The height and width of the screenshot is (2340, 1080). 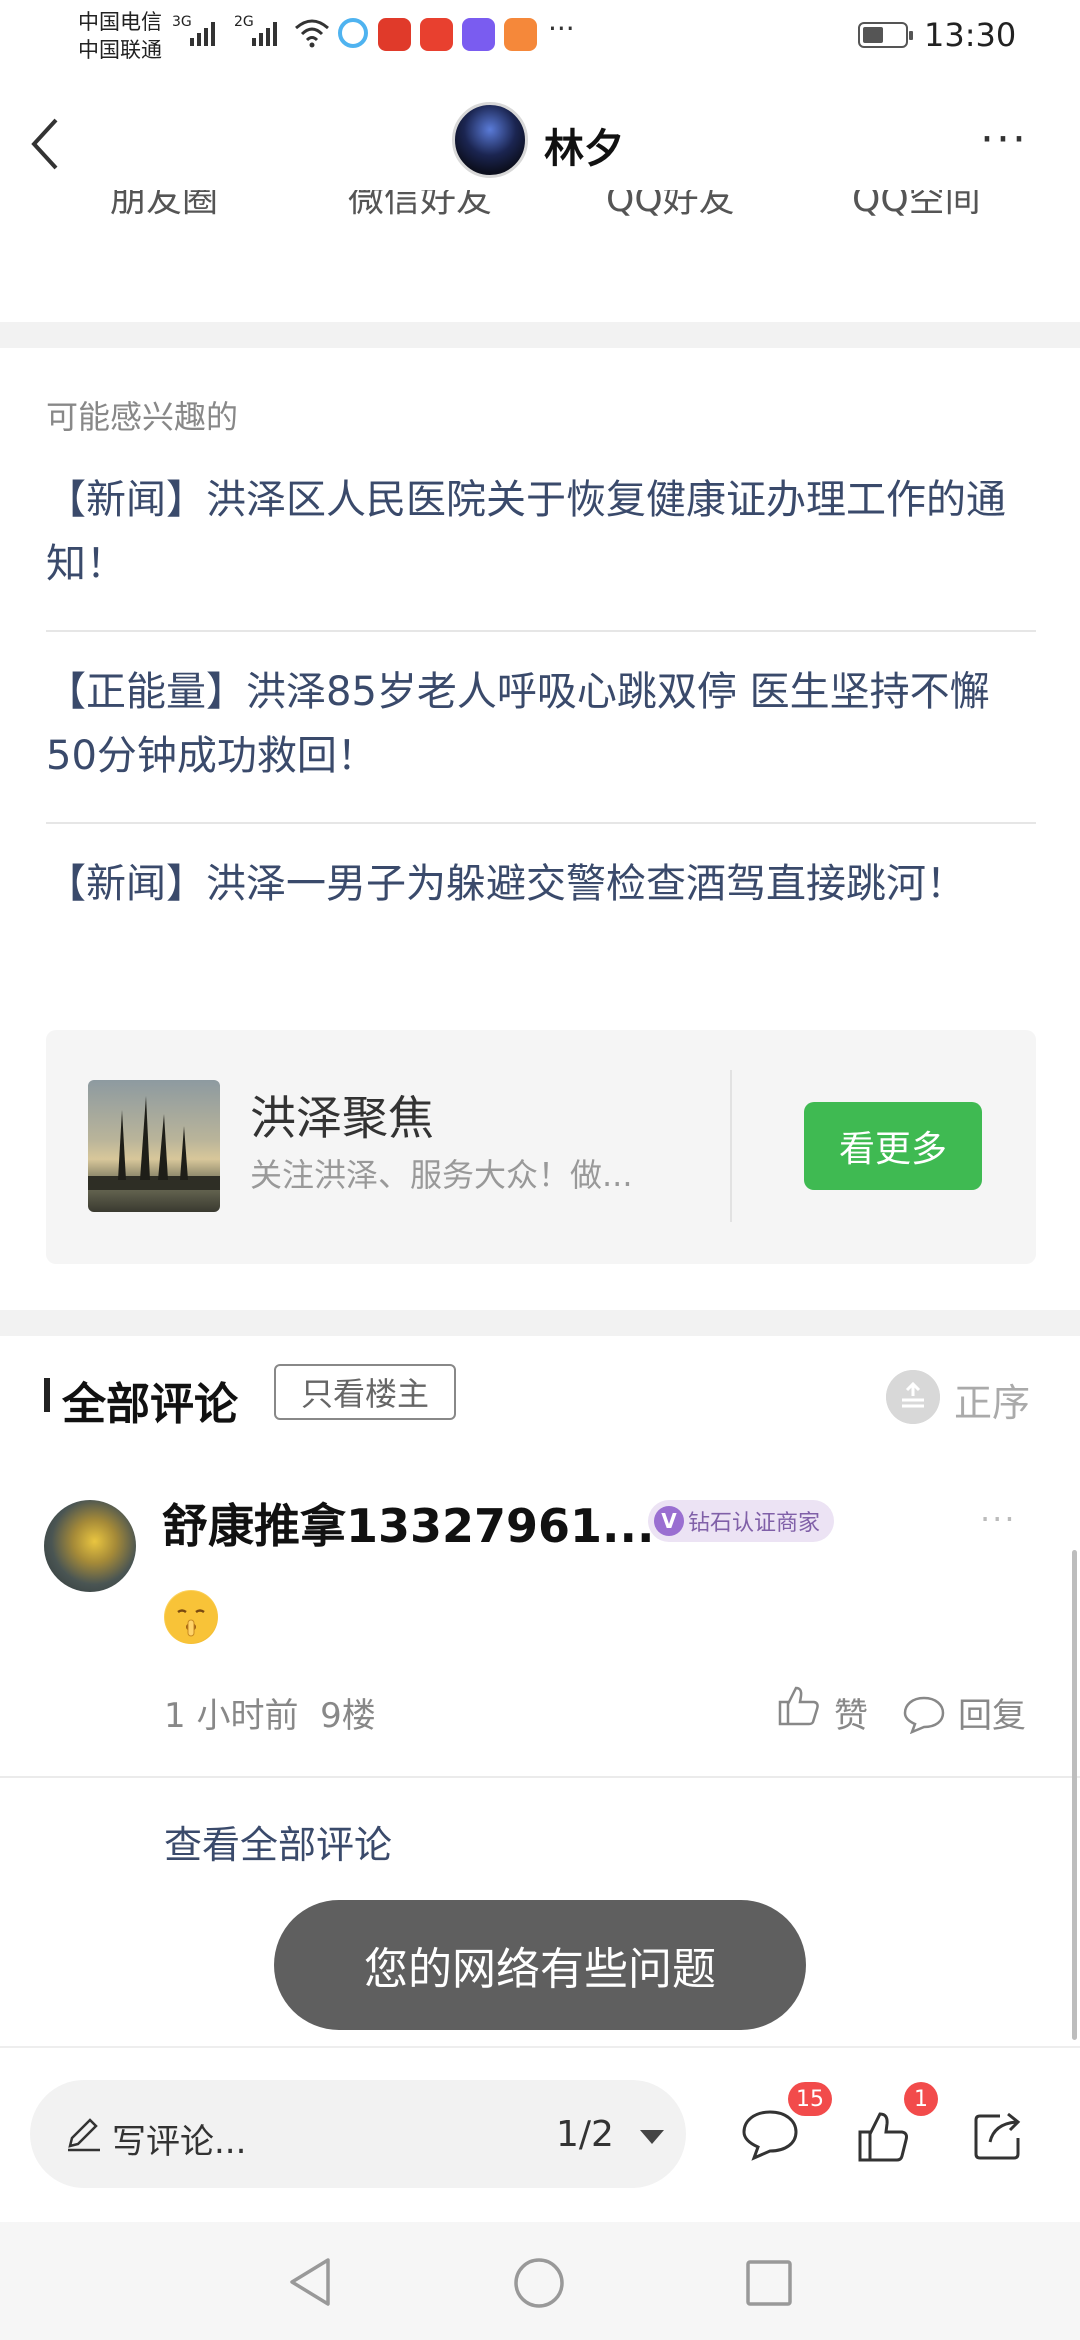 I want to click on player-app-icon, so click(x=520, y=34).